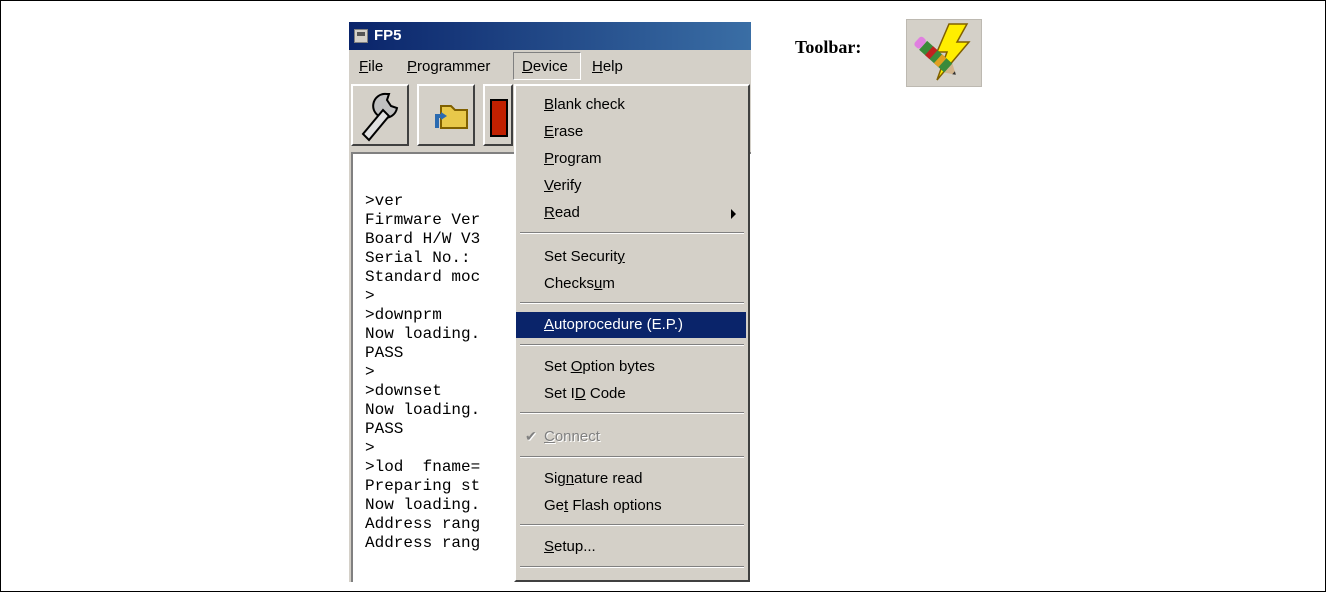 The image size is (1326, 592). What do you see at coordinates (423, 467) in the screenshot?
I see `console-line: >lod fname=` at bounding box center [423, 467].